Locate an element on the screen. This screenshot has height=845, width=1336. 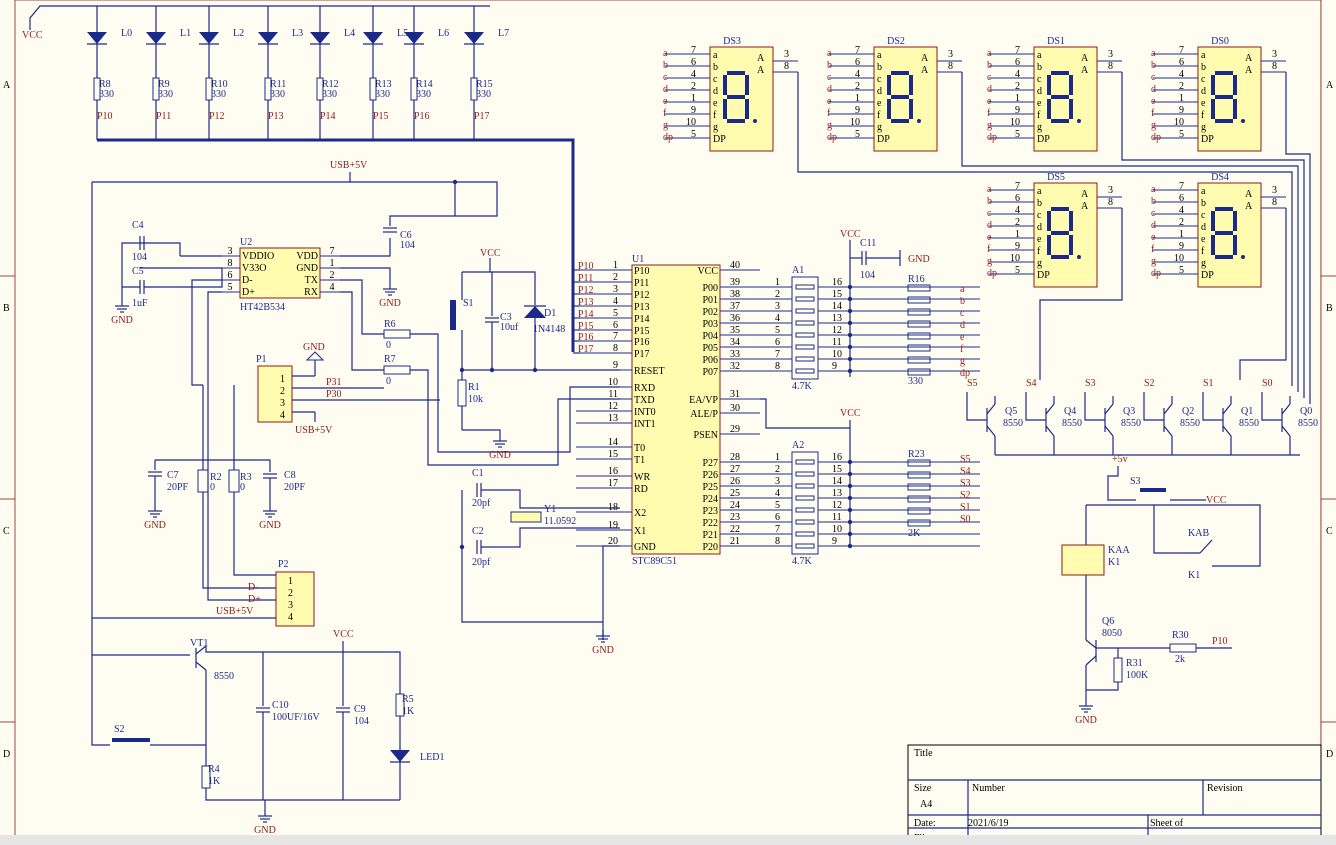
u1-pin-num: 26 is located at coordinates (735, 481).